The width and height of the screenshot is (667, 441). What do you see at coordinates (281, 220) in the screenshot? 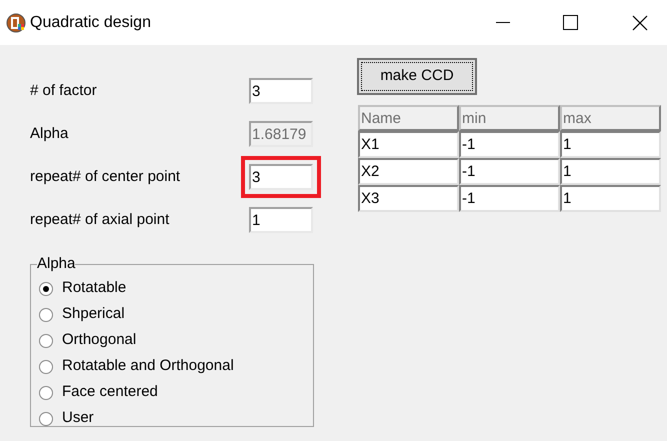
I see `number-field: 1` at bounding box center [281, 220].